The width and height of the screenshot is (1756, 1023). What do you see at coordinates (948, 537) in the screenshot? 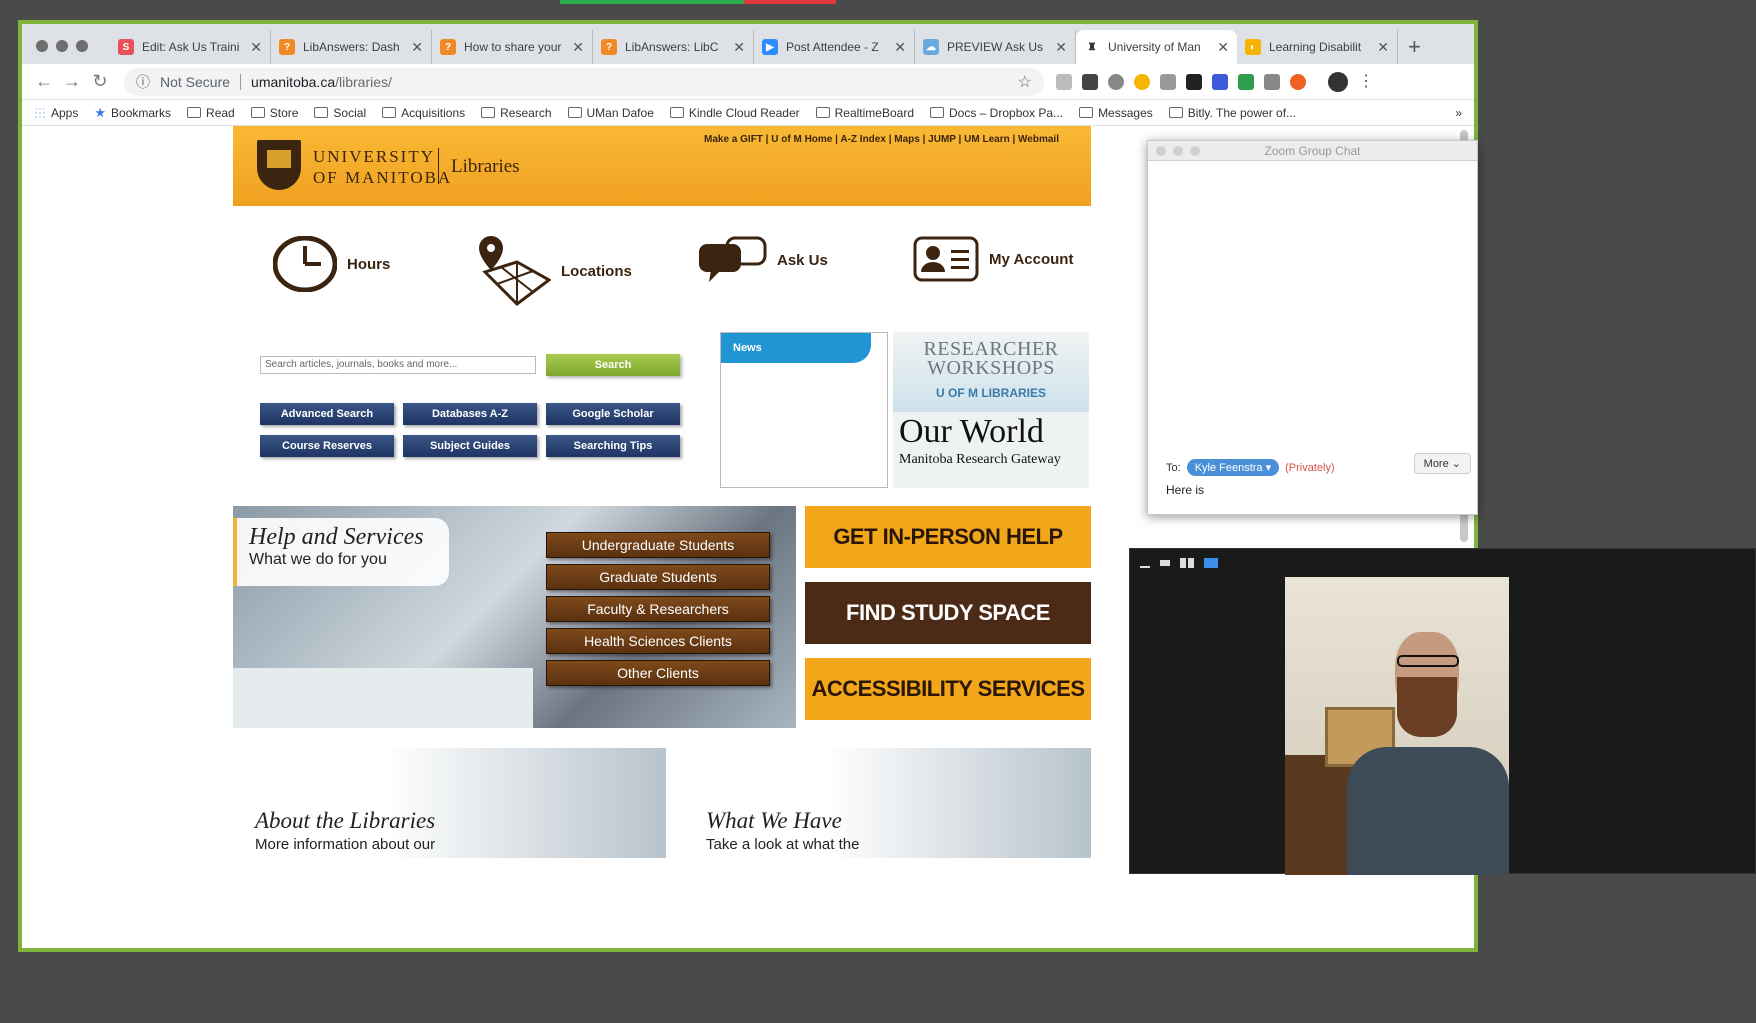
I see `get-in-person-help-button: GET IN-PERSON HELP` at bounding box center [948, 537].